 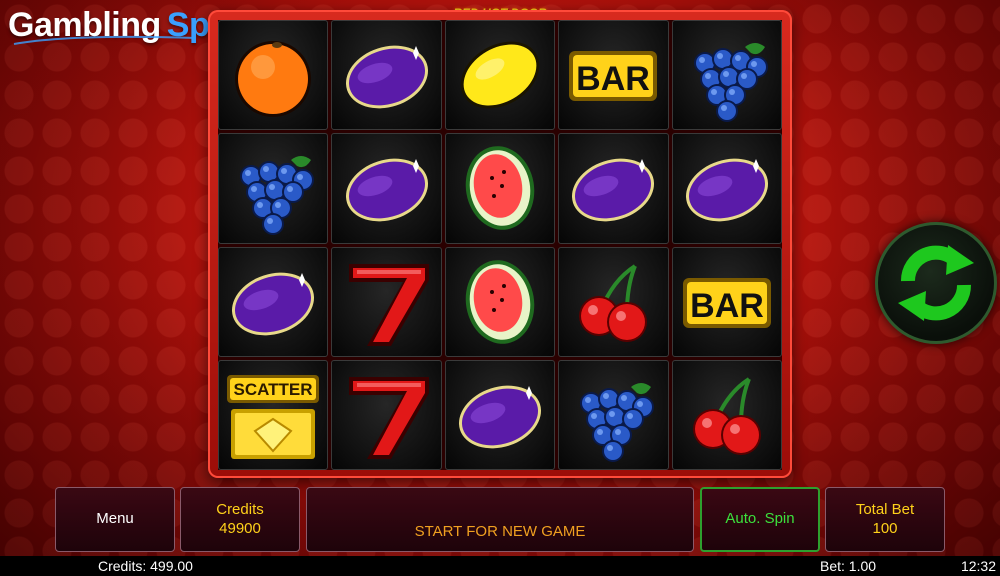 I want to click on reel-cell-r1c2, so click(x=386, y=75).